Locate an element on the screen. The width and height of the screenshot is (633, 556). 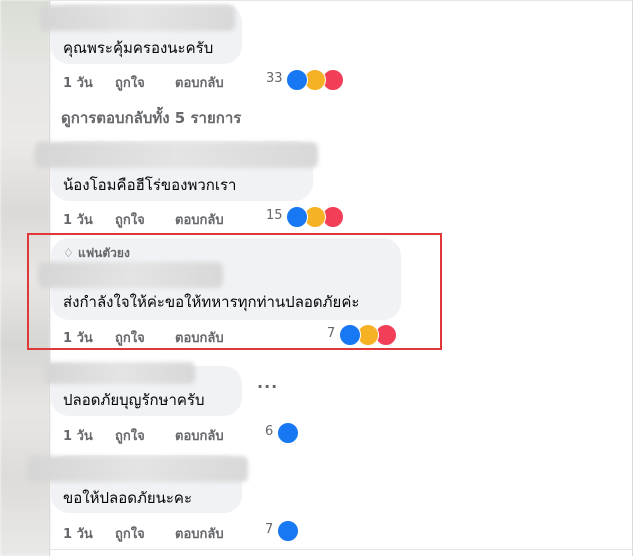
reaction-summary: 15 is located at coordinates (307, 217).